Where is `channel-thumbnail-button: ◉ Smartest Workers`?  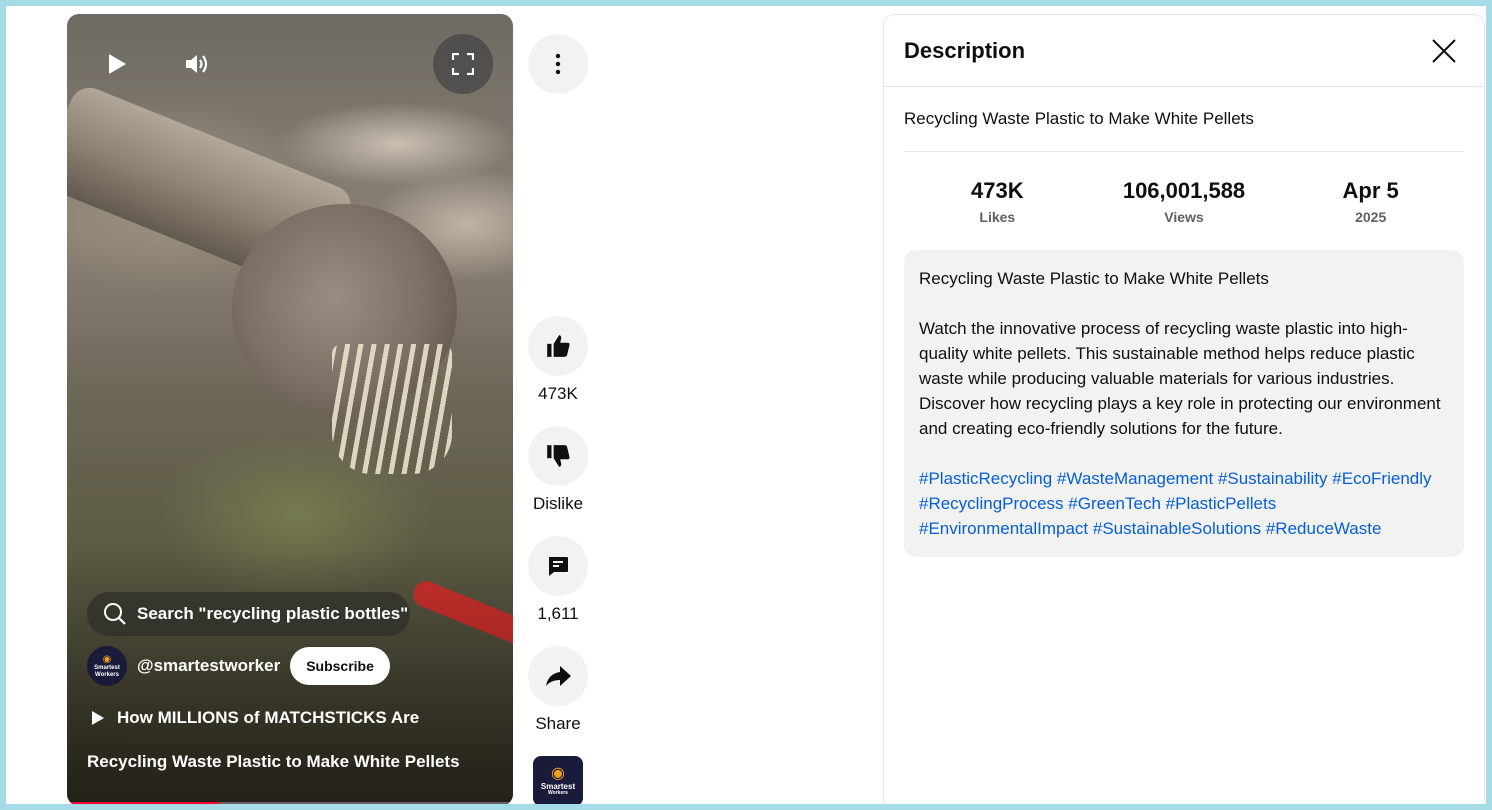 channel-thumbnail-button: ◉ Smartest Workers is located at coordinates (558, 781).